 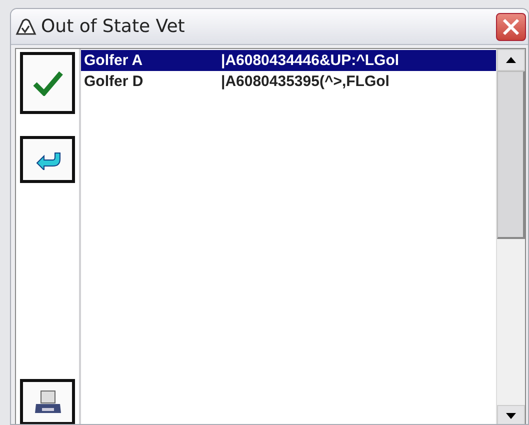 What do you see at coordinates (114, 60) in the screenshot?
I see `golfer-name: Golfer A` at bounding box center [114, 60].